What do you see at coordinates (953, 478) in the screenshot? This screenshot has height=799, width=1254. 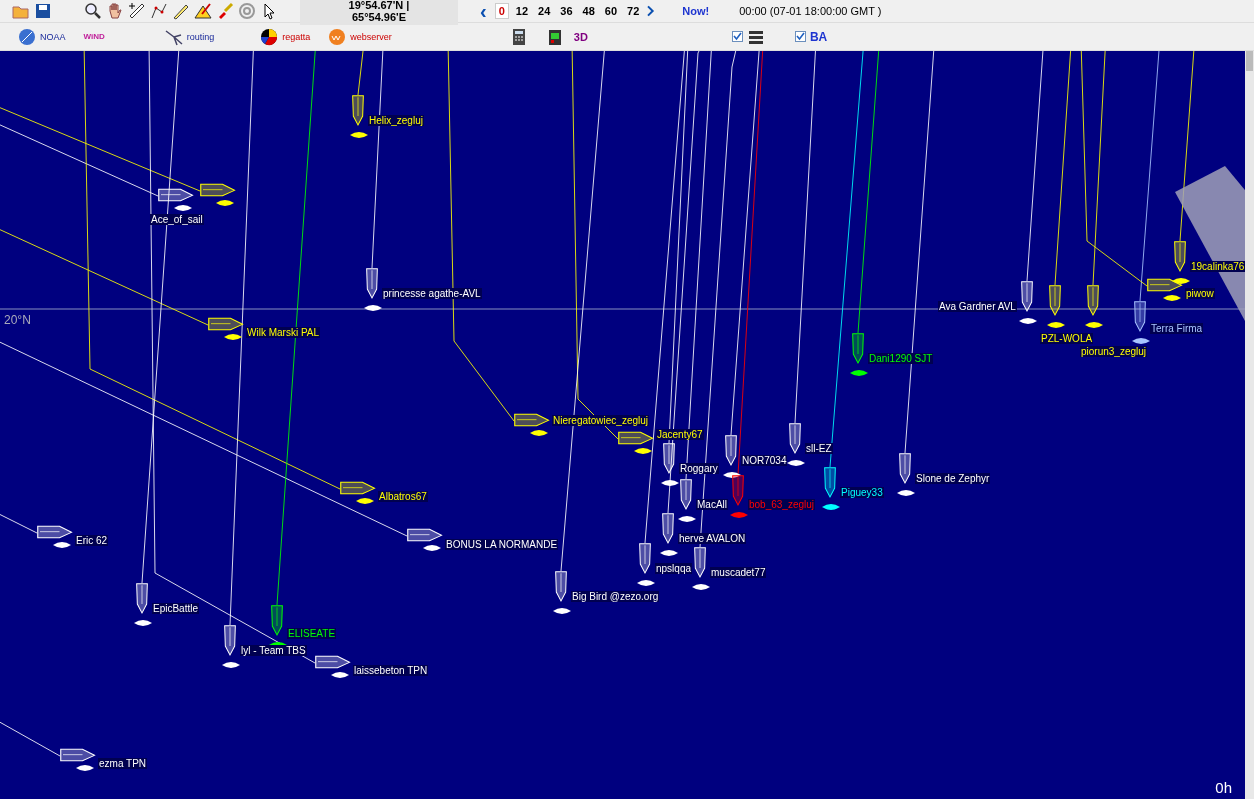 I see `boat-label: Slone de Zephyr` at bounding box center [953, 478].